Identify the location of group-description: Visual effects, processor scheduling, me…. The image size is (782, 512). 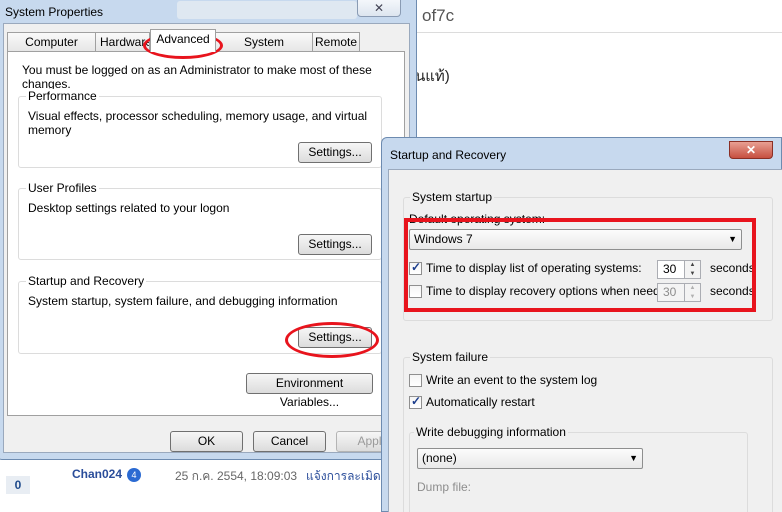
(198, 123).